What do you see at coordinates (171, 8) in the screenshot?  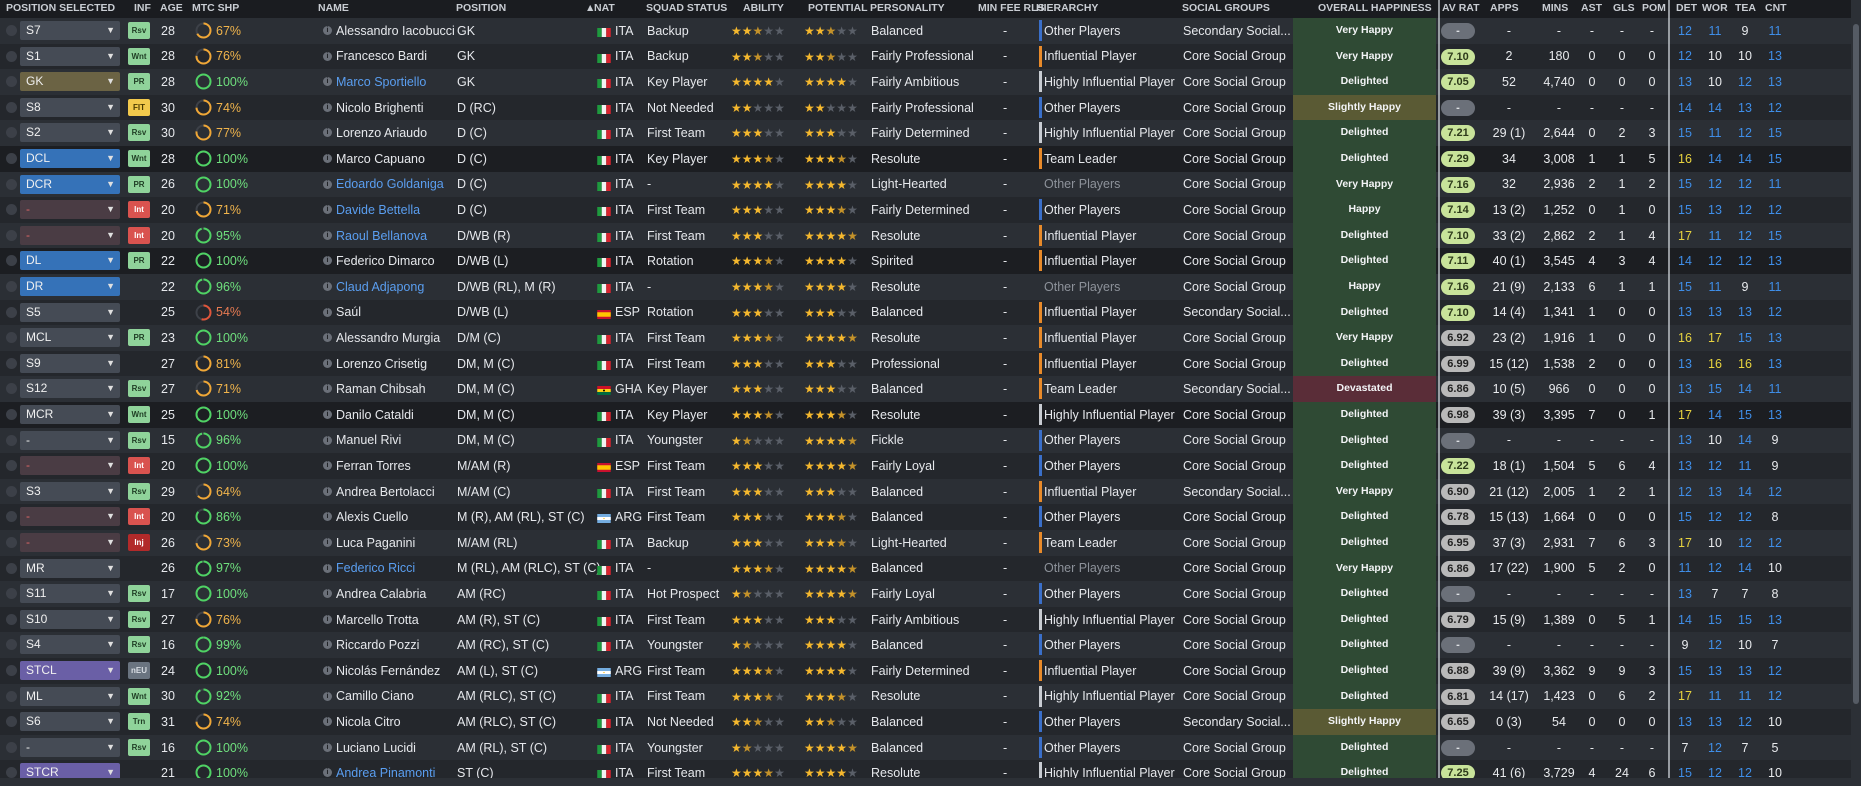 I see `header-age: AGE` at bounding box center [171, 8].